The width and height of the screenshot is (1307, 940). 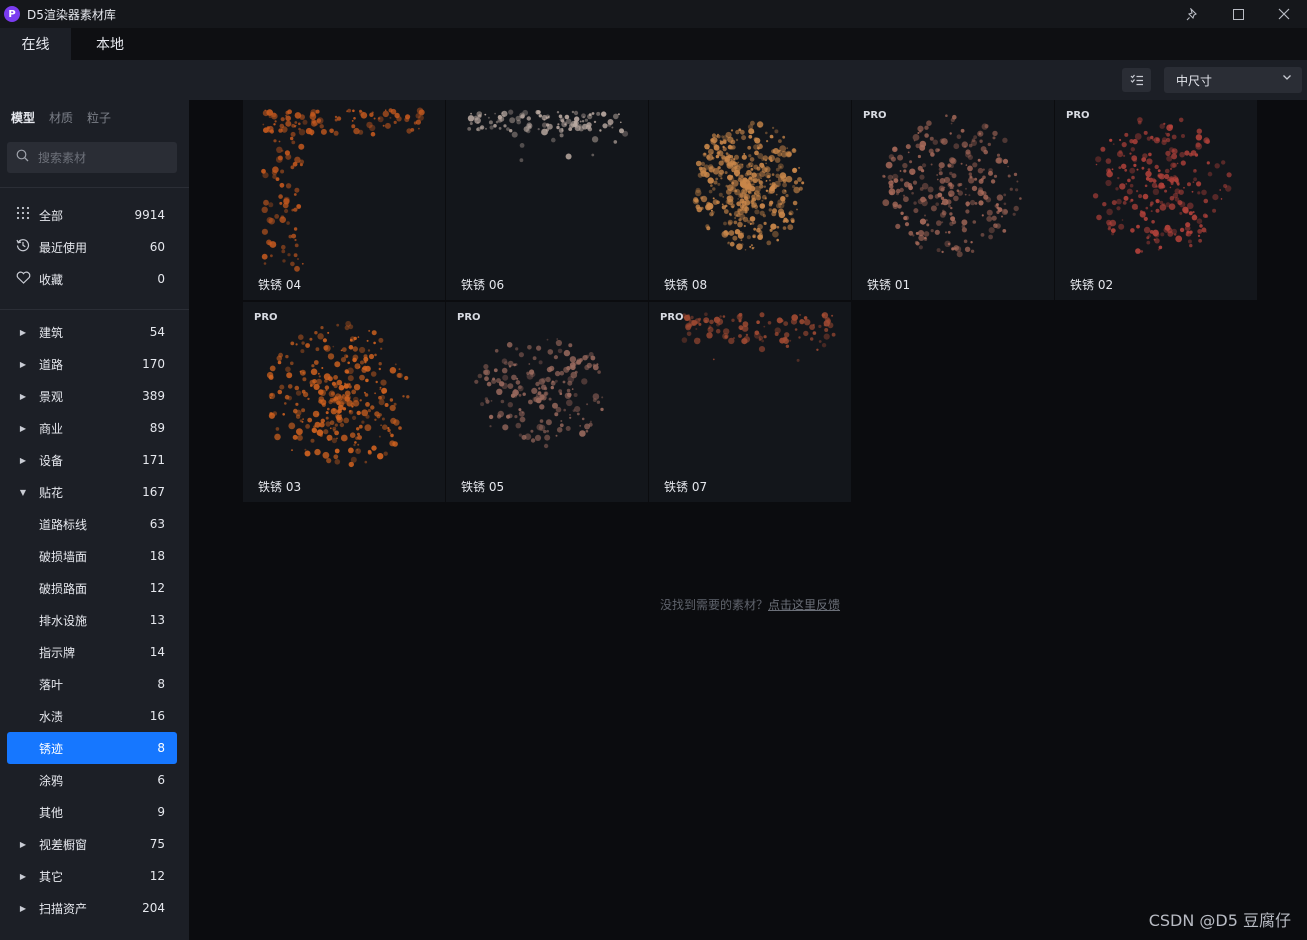 I want to click on sidebar-item-label: 视差橱窗, so click(x=63, y=844).